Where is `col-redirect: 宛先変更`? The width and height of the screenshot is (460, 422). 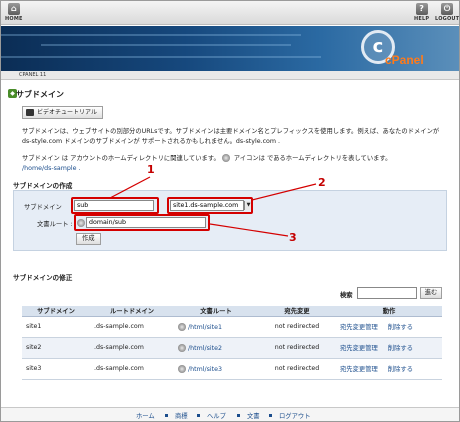 col-redirect: 宛先変更 is located at coordinates (297, 311).